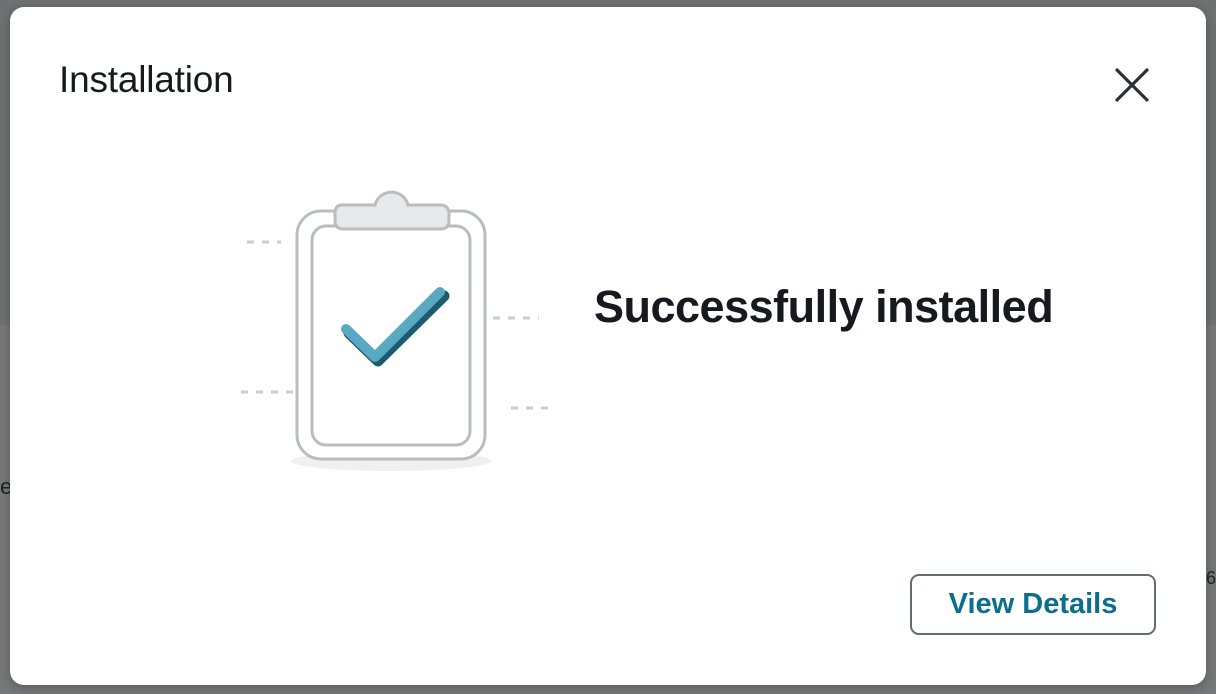 This screenshot has height=694, width=1216. I want to click on clipboard-check-icon, so click(398, 330).